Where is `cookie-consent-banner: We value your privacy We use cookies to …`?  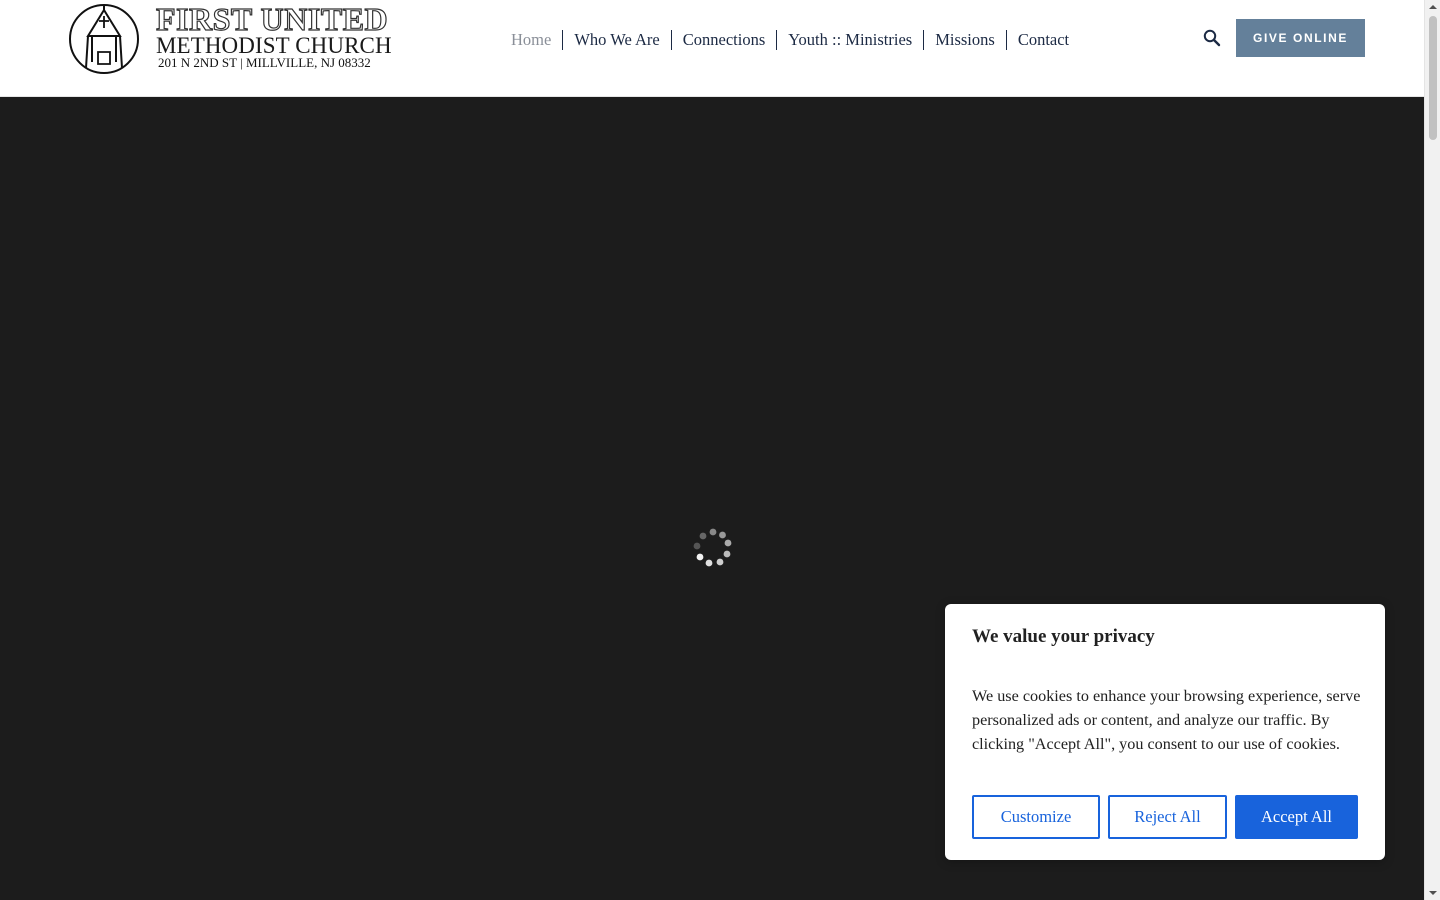 cookie-consent-banner: We value your privacy We use cookies to … is located at coordinates (1165, 732).